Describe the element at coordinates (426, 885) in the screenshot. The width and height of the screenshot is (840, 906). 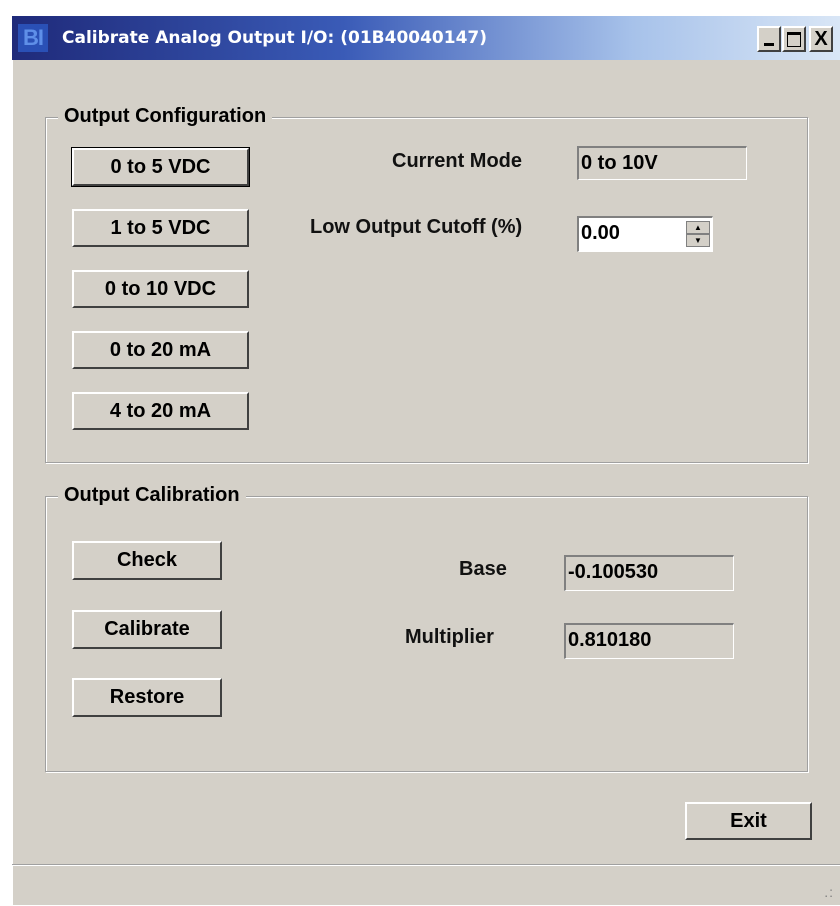
I see `status-bar: .:` at that location.